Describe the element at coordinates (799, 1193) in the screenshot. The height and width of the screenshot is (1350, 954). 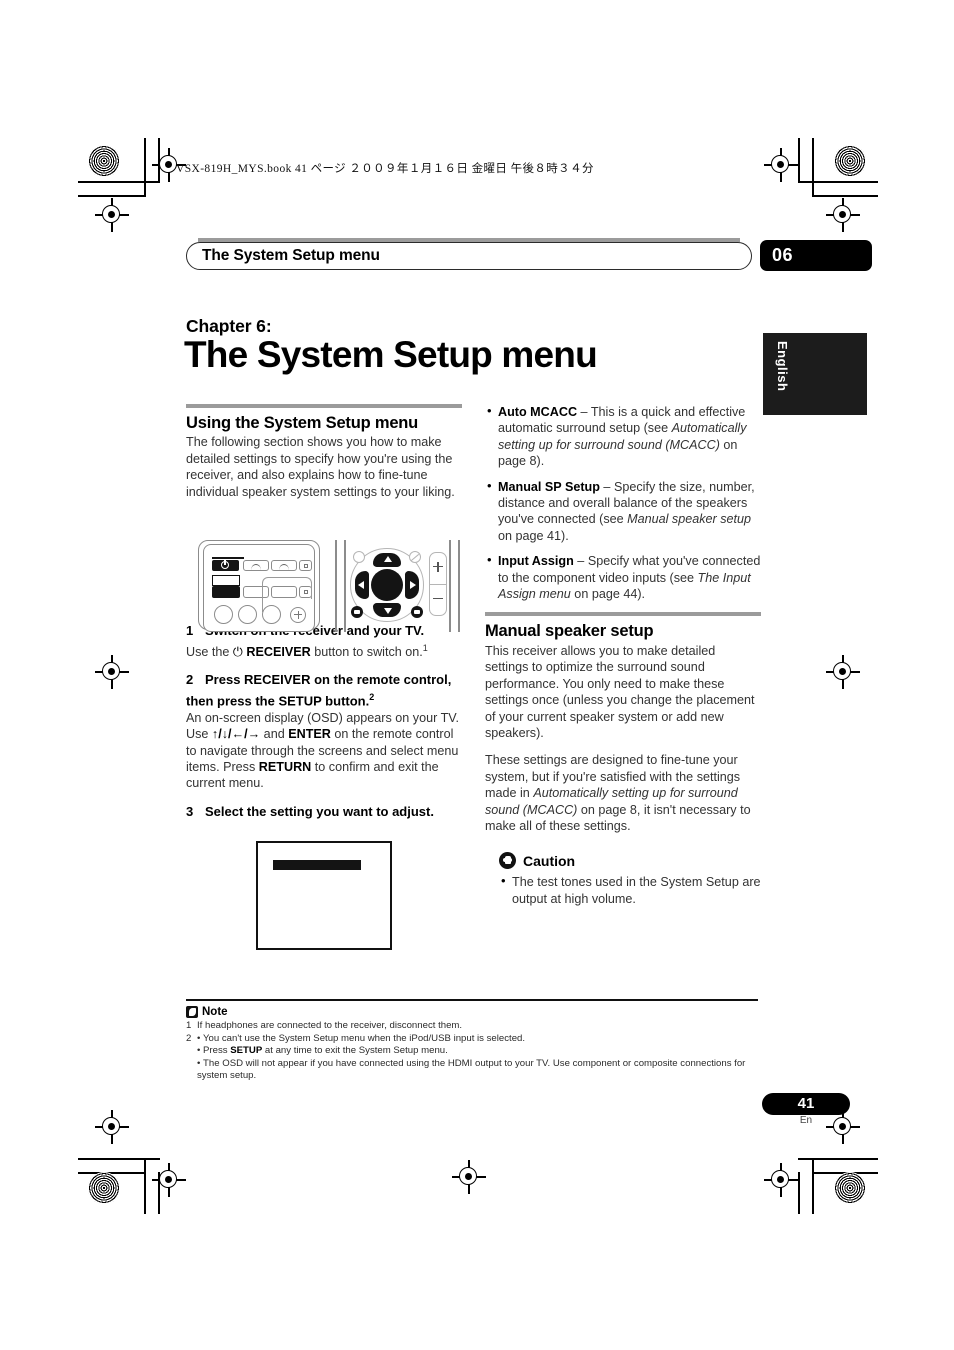
I see `crop-mark-bottom-right-v2` at that location.